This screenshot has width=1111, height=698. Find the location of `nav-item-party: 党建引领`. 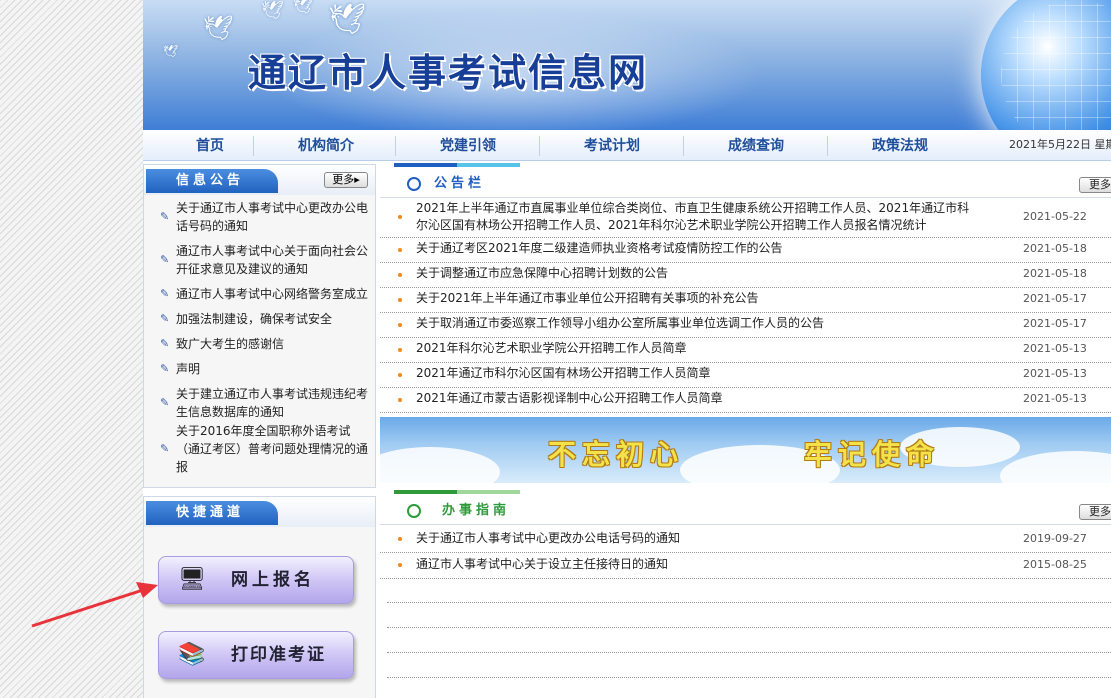

nav-item-party: 党建引领 is located at coordinates (468, 145).